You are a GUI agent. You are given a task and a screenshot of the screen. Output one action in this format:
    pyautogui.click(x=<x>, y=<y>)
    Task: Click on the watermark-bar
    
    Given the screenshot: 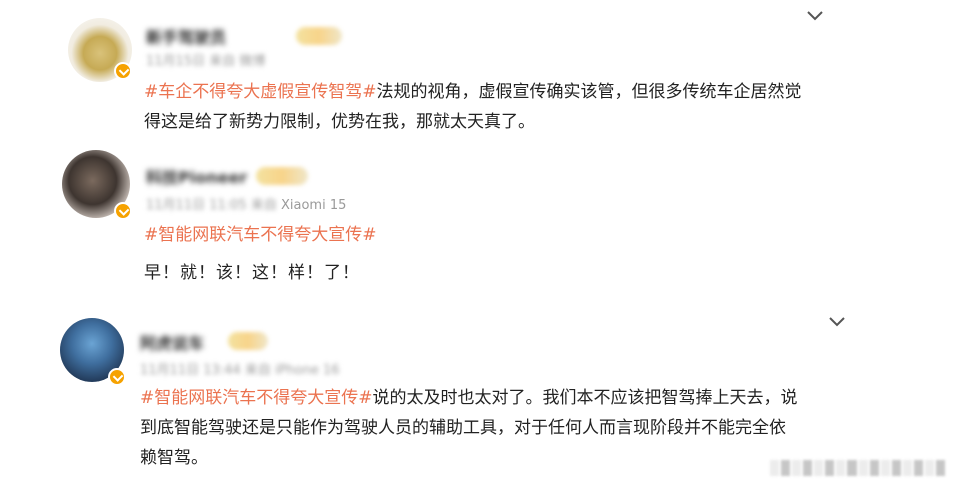 What is the action you would take?
    pyautogui.click(x=857, y=468)
    